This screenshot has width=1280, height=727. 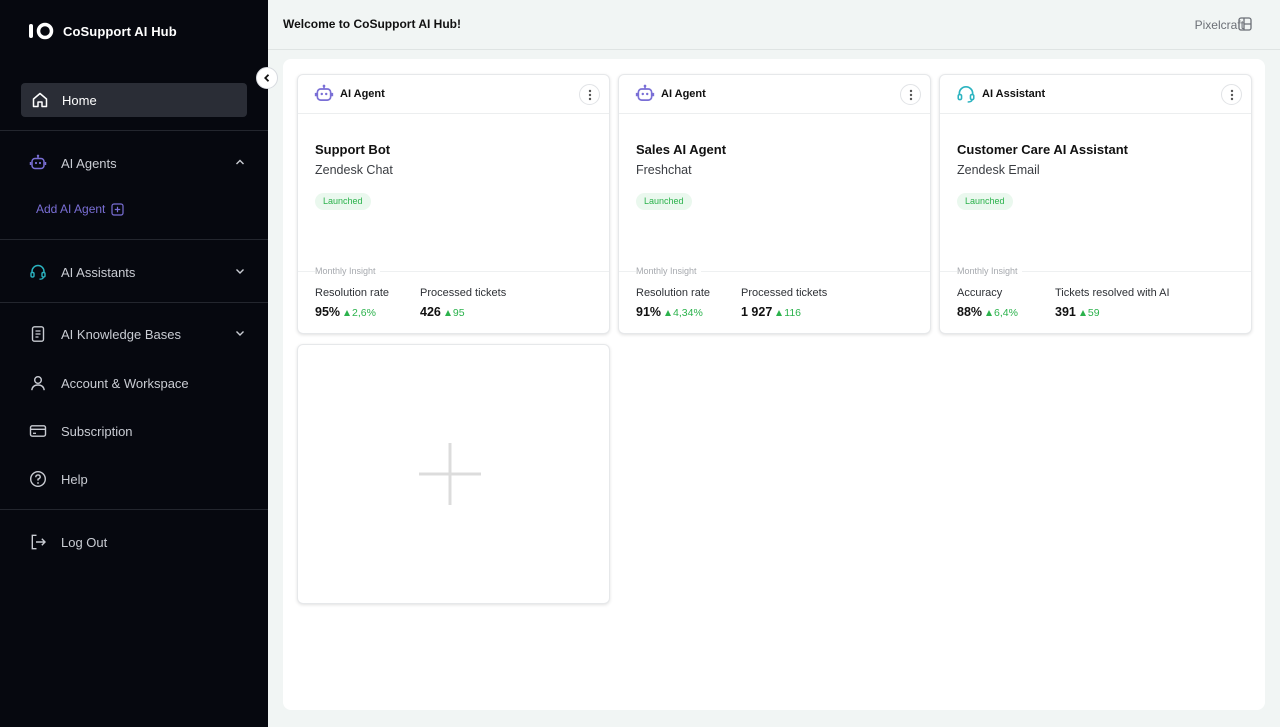 I want to click on sidebar-item-label: AI Agents, so click(x=89, y=163).